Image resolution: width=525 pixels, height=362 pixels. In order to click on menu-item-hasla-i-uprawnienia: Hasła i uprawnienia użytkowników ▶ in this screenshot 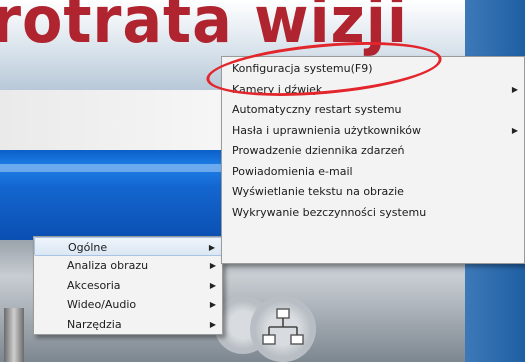, I will do `click(373, 131)`.